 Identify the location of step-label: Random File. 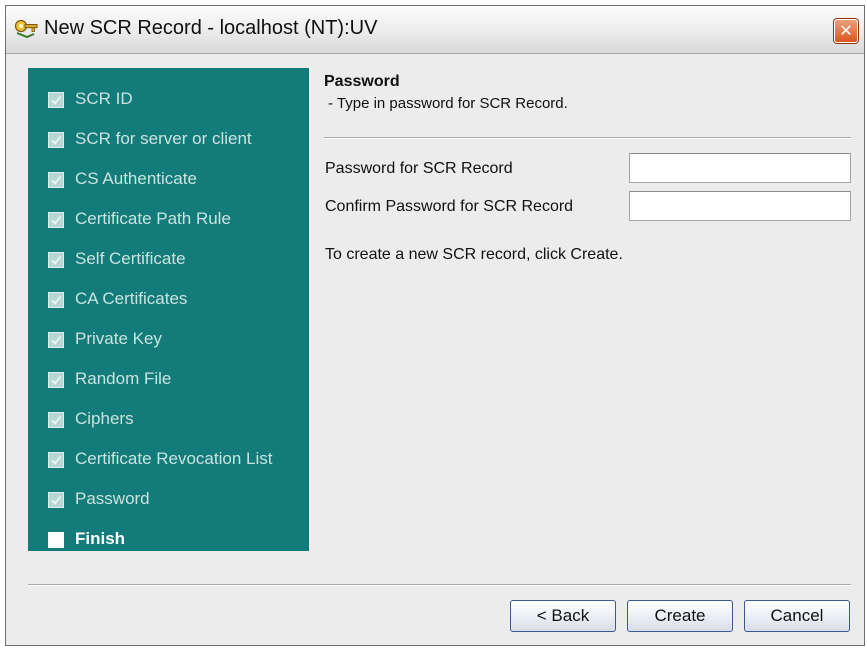
(123, 378).